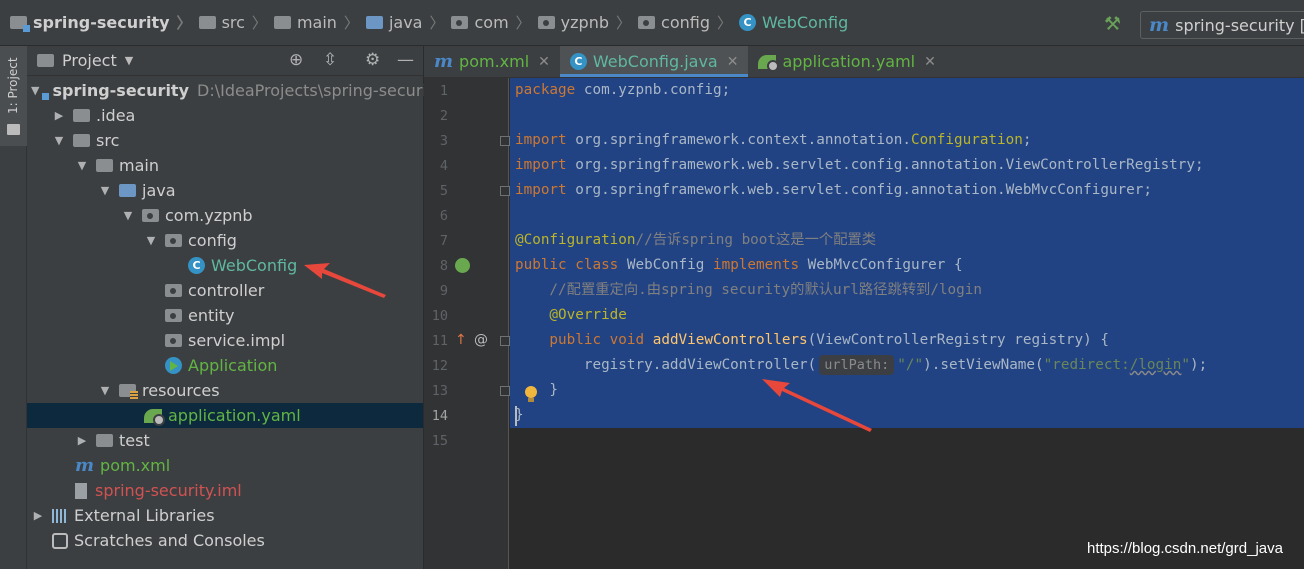  I want to click on spring-bean-icon, so click(462, 265).